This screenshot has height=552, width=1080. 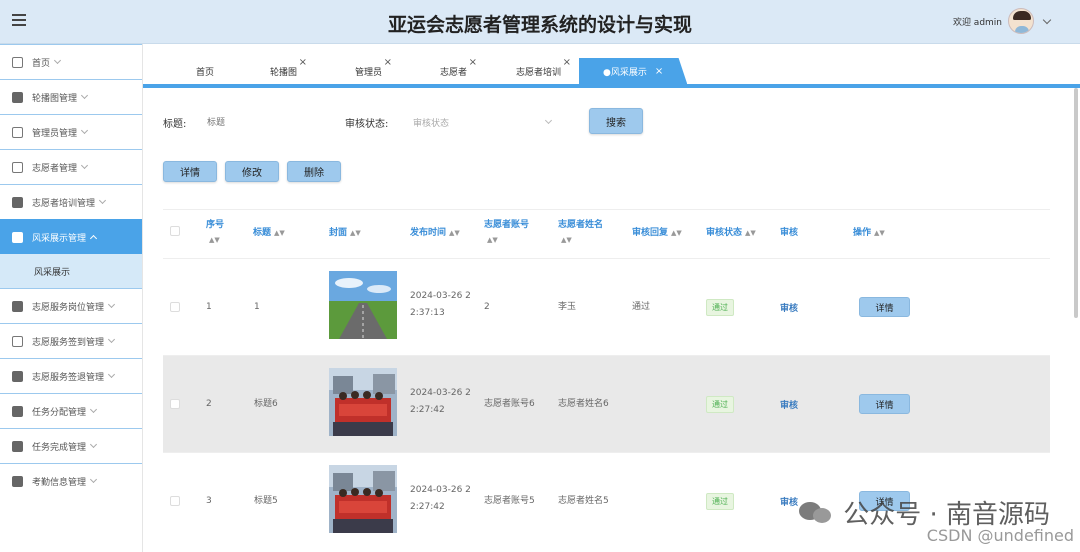 I want to click on app-title: 亚运会志愿者管理系统的设计与实现, so click(x=539, y=25).